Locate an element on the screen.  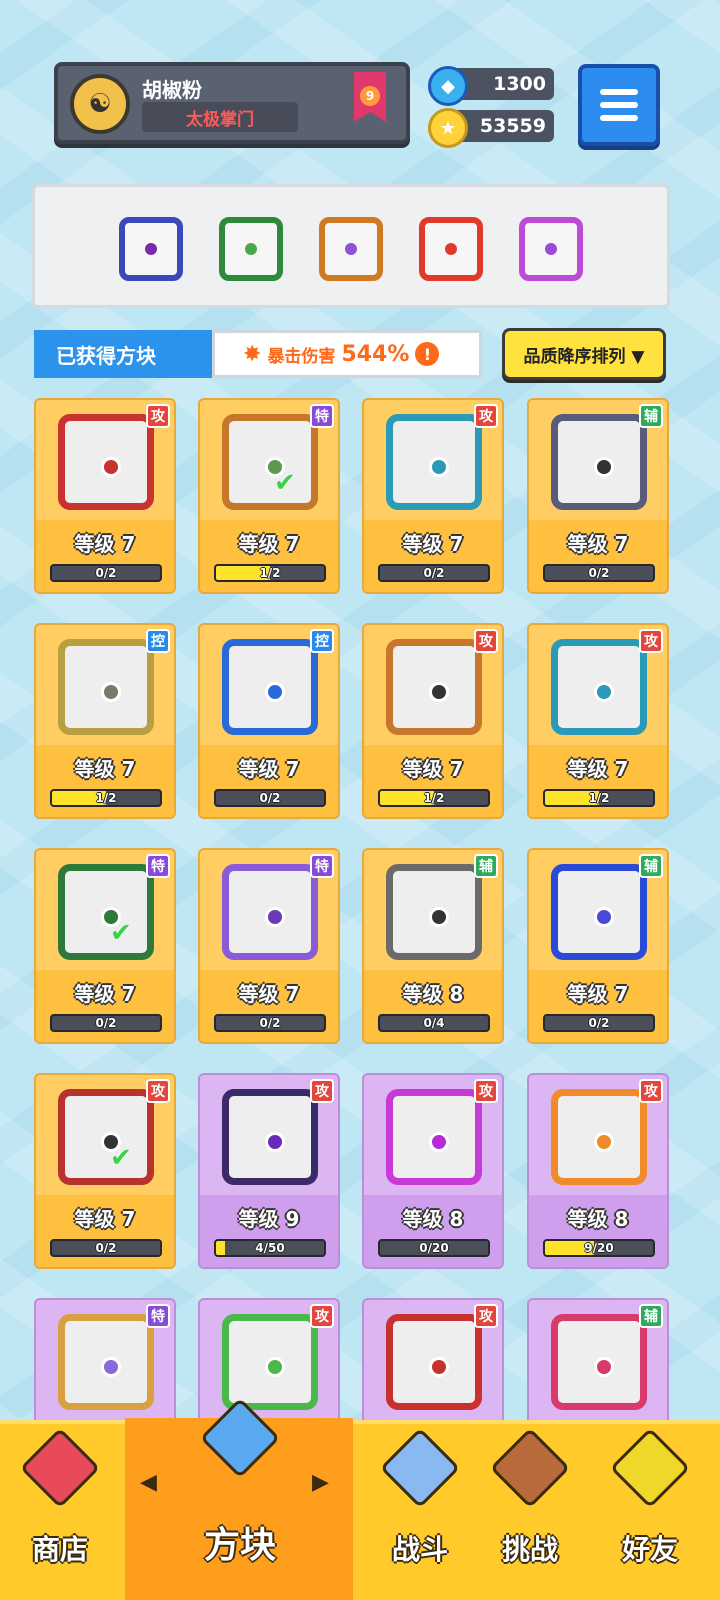
gem-icon: ◆ is located at coordinates (448, 86).